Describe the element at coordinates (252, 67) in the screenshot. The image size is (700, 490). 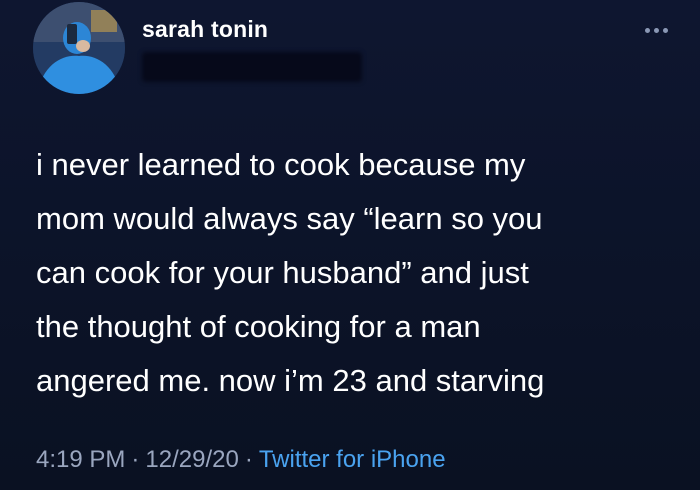
I see `redacted-handle` at that location.